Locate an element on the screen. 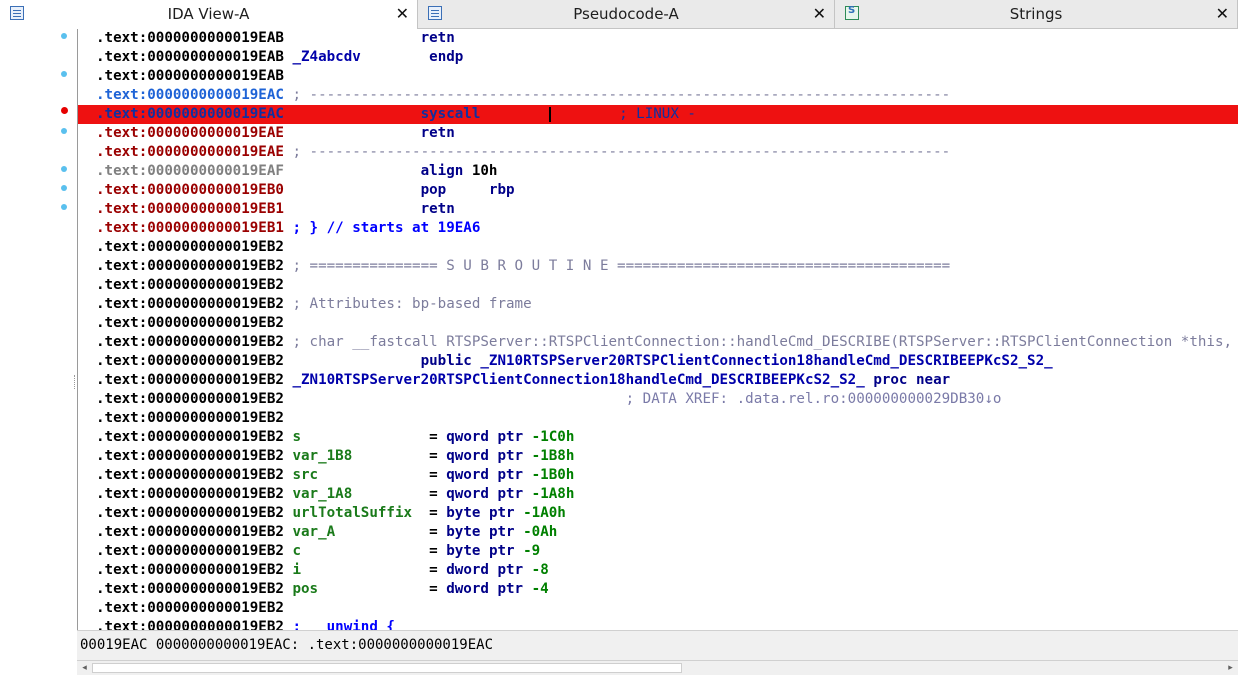 The image size is (1238, 675). listing-row: .text:0000000000019EAE retn is located at coordinates (658, 133).